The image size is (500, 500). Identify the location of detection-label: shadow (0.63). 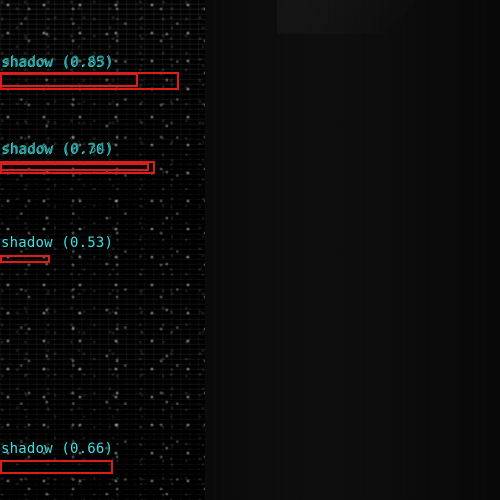
(58, 62).